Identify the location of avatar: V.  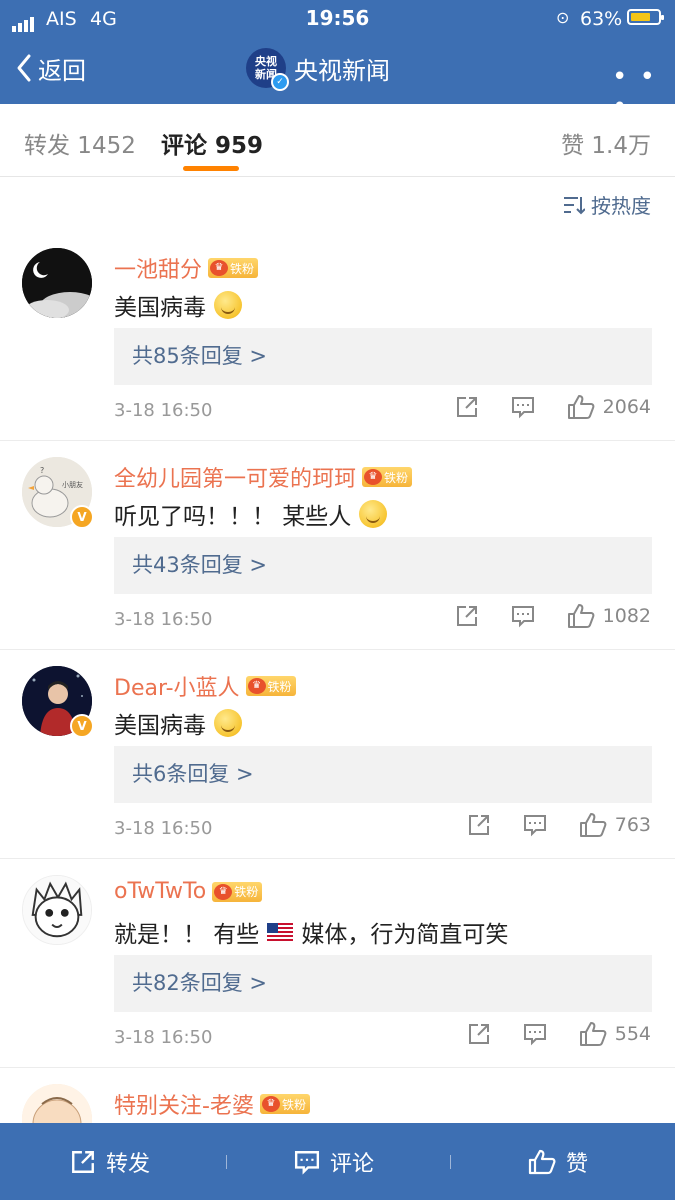
(58, 702).